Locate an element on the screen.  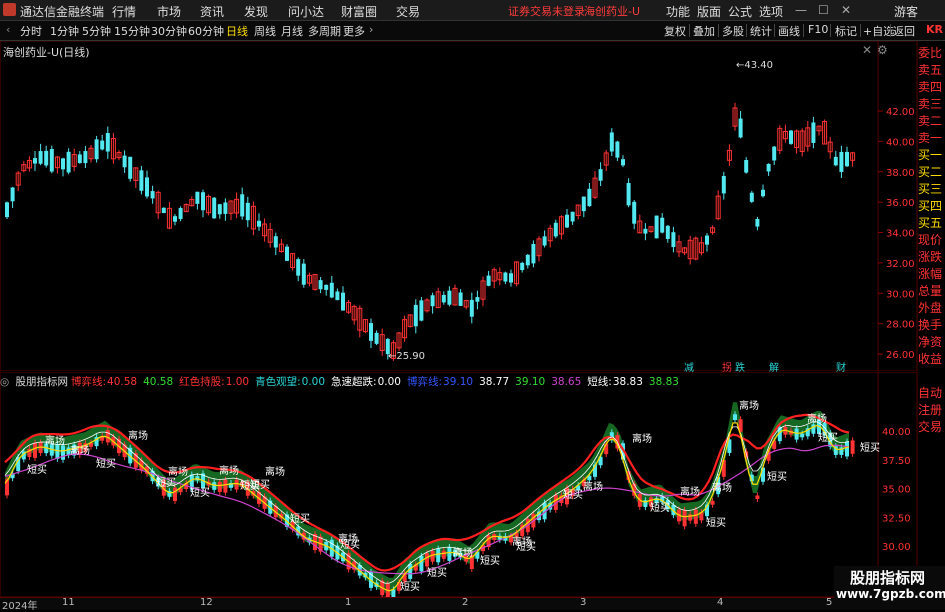
quote-row-label: 买三 is located at coordinates (931, 189).